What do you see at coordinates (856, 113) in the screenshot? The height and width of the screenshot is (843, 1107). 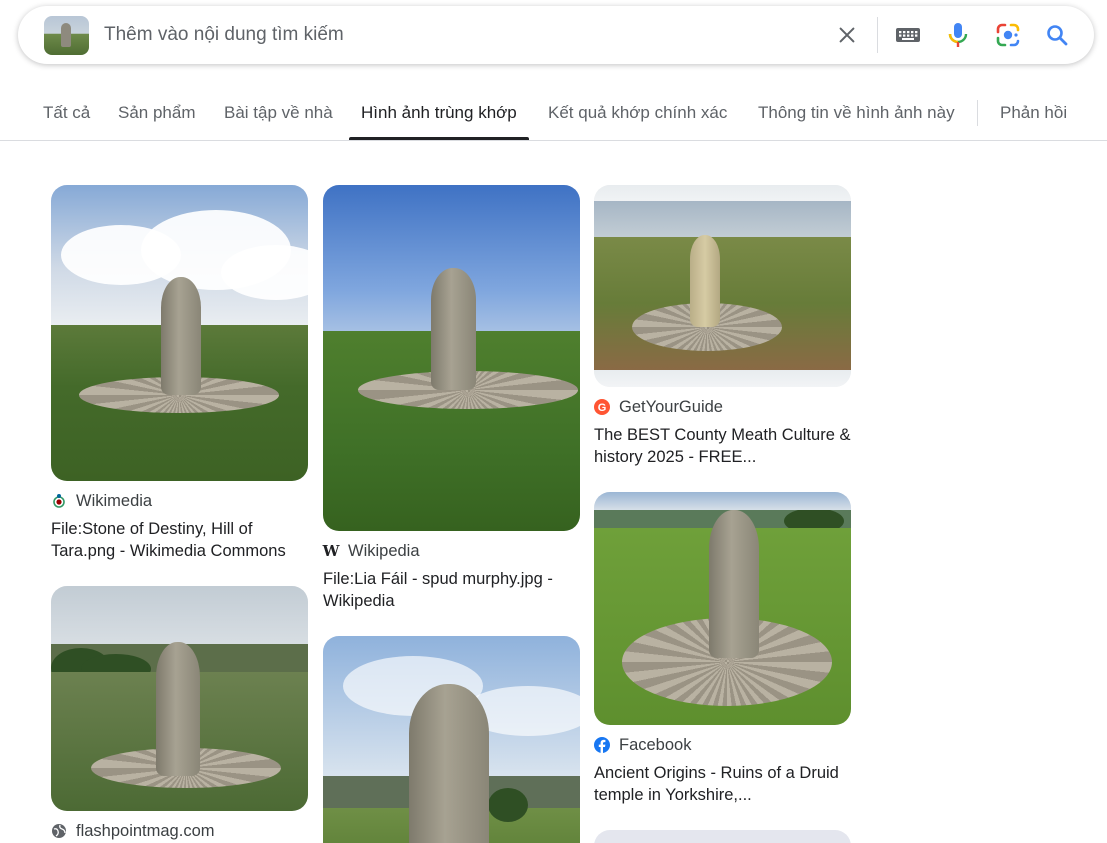 I see `tab-about-this-image: Thông tin về hình ảnh này` at bounding box center [856, 113].